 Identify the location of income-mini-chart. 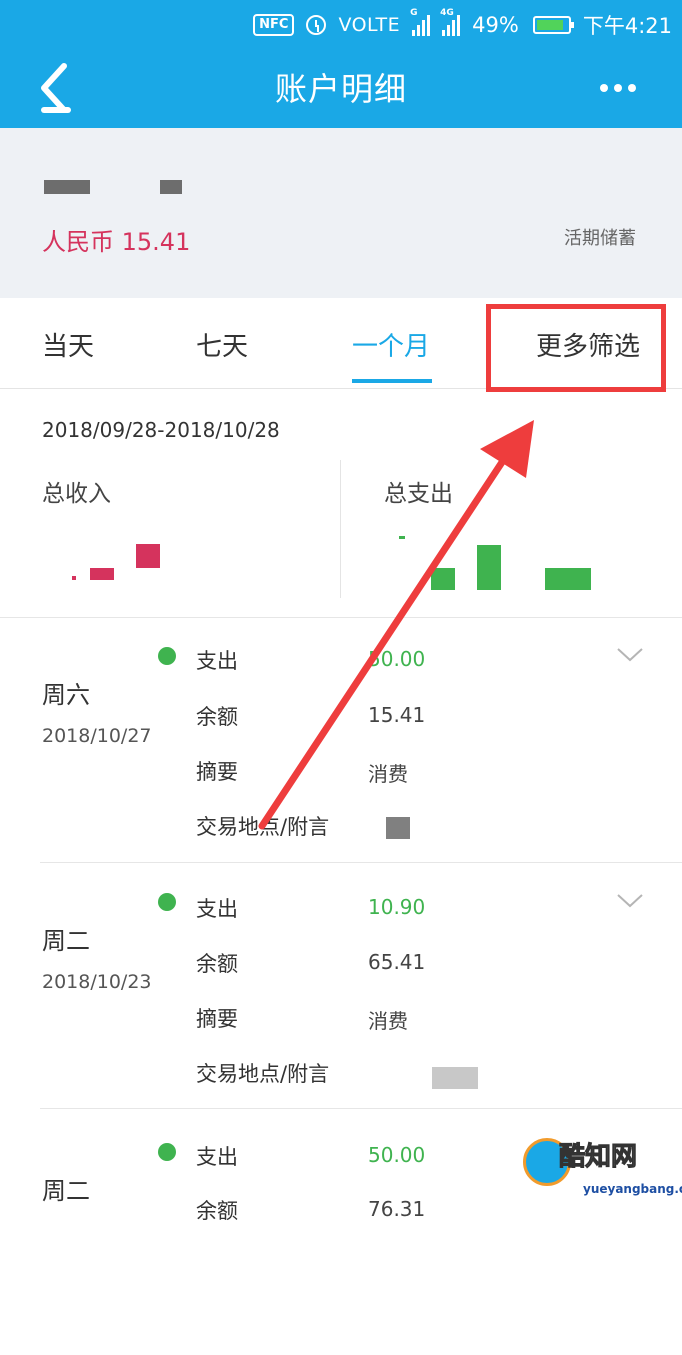
(116, 562).